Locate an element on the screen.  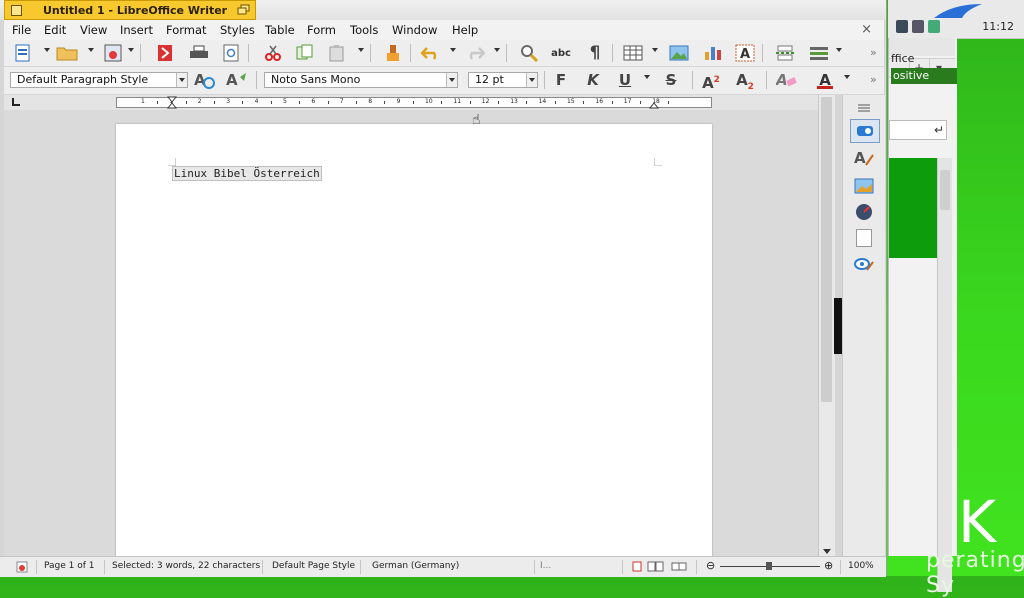
font-size-box: 12 pt is located at coordinates (503, 80).